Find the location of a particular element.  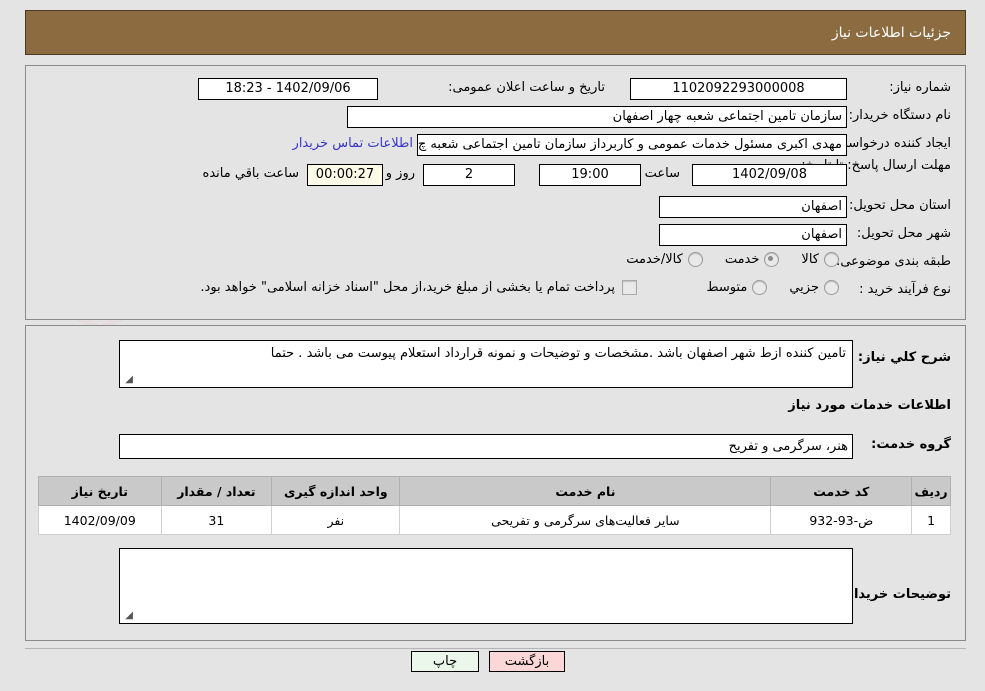

resize-grip-icon: ◢ is located at coordinates (128, 380).